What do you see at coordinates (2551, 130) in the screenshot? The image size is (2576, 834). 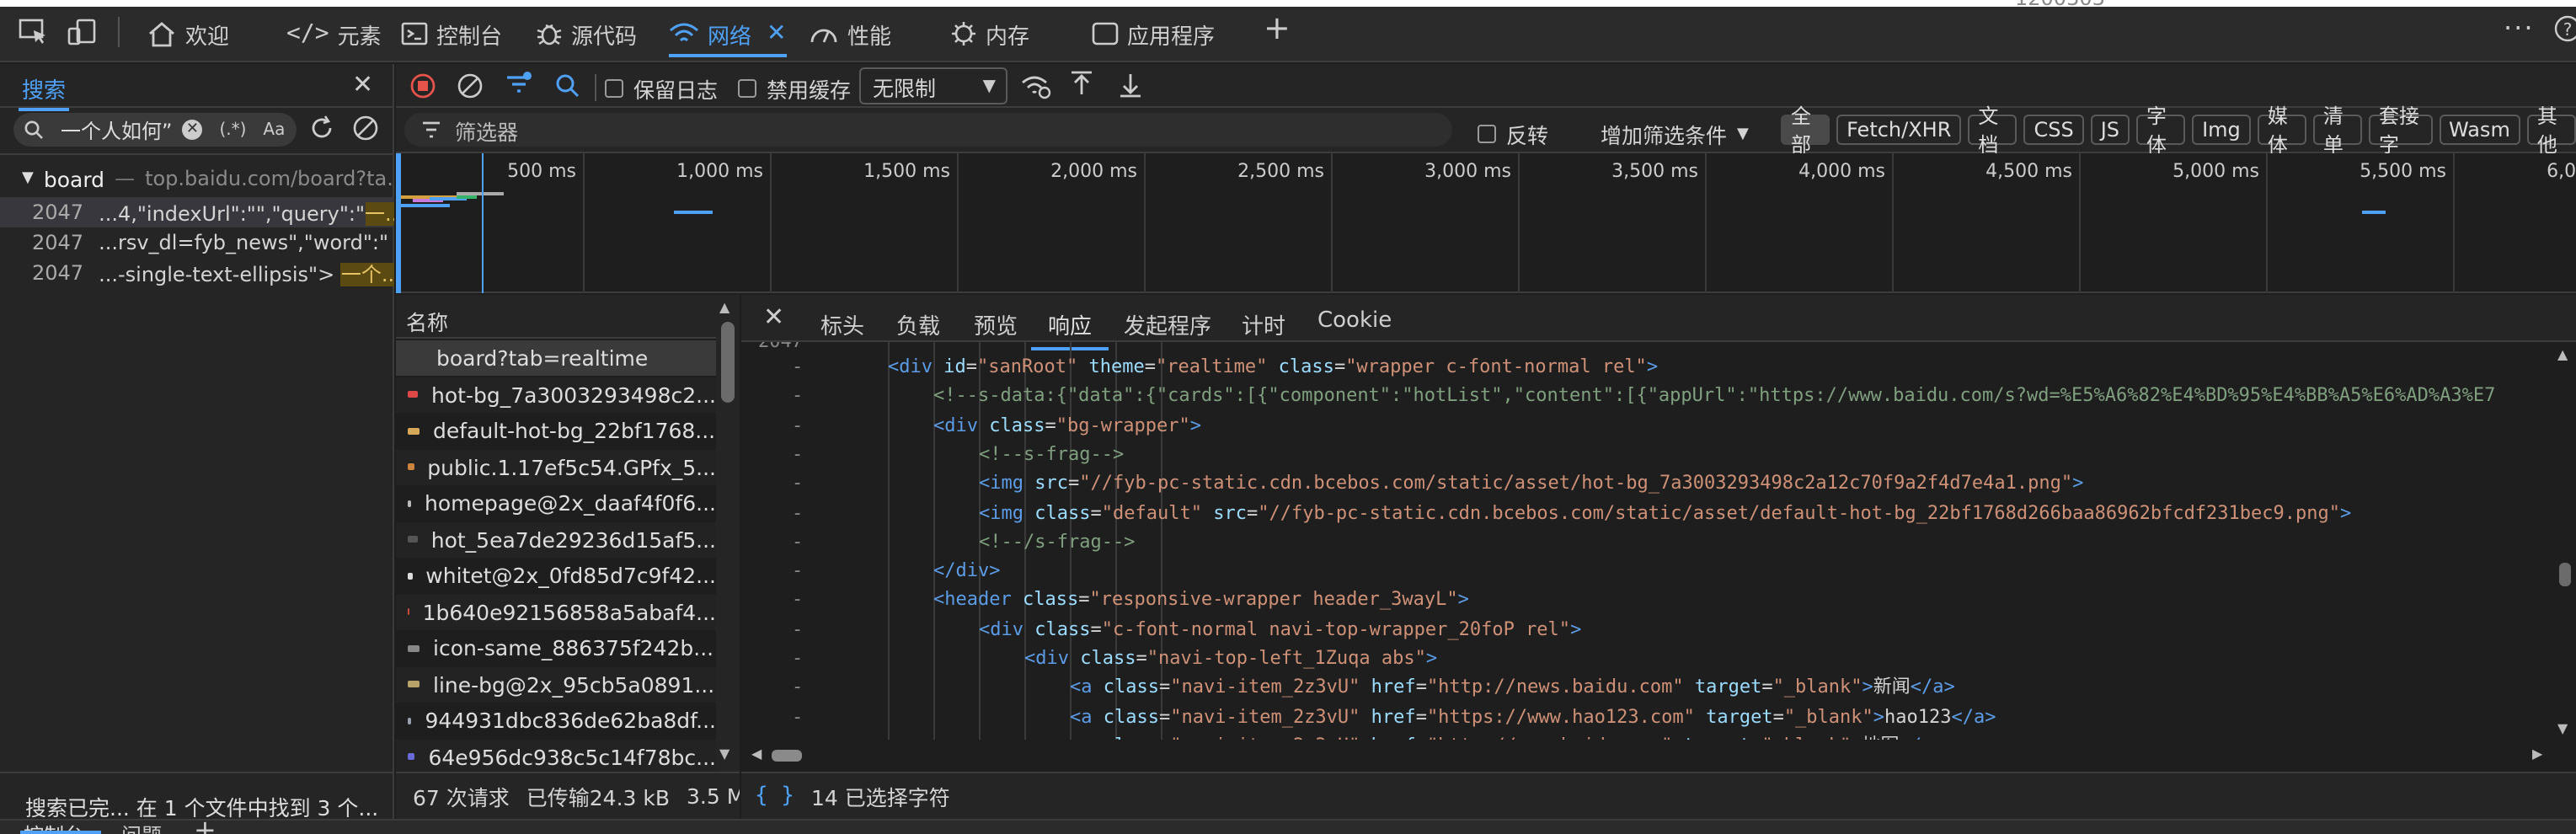 I see `filter-type-chip: 其他` at bounding box center [2551, 130].